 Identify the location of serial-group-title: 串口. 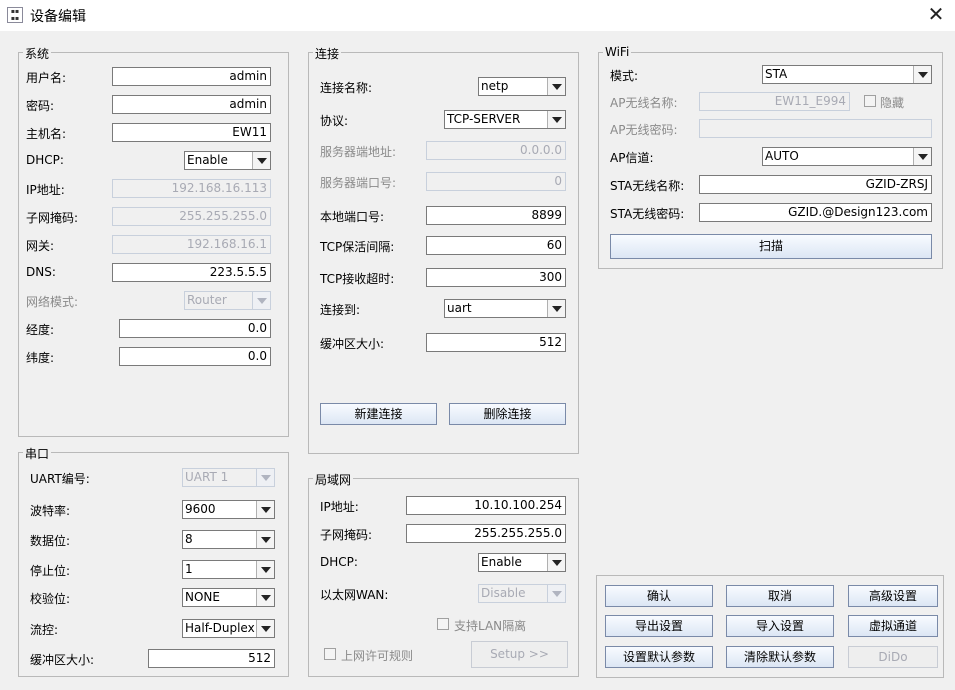
(37, 453).